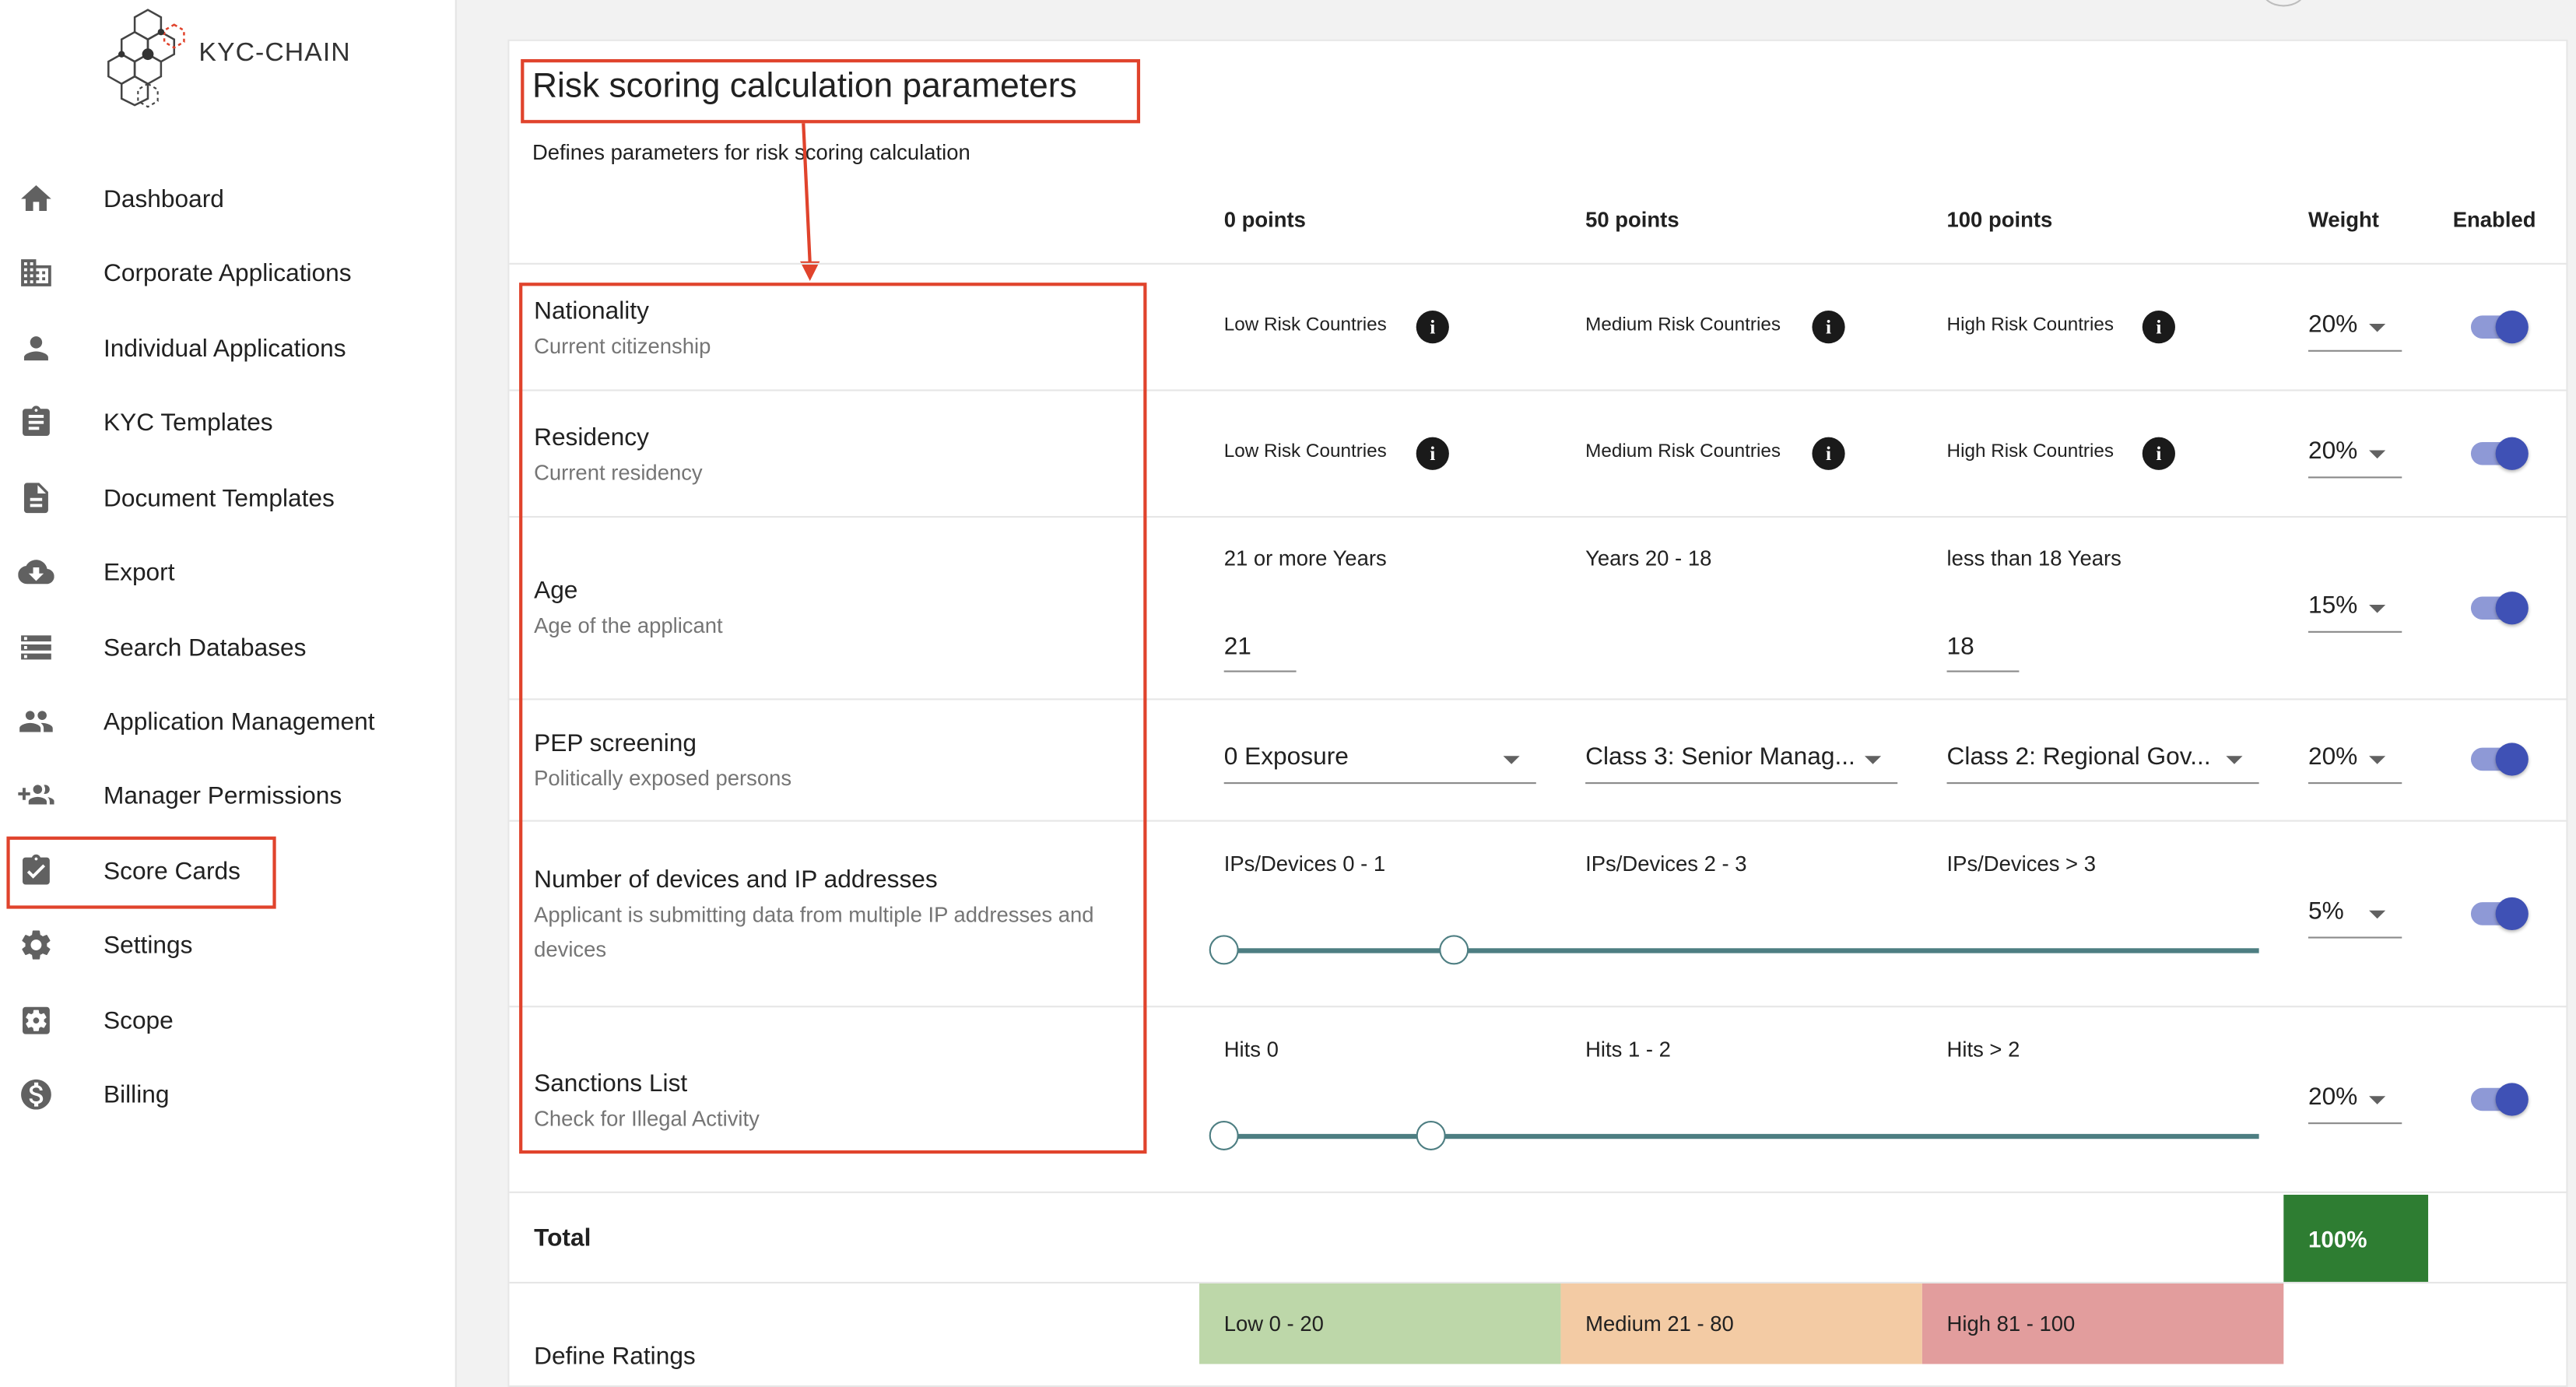 This screenshot has height=1387, width=2576. What do you see at coordinates (1431, 1135) in the screenshot?
I see `sanctions-slider-thumb-high` at bounding box center [1431, 1135].